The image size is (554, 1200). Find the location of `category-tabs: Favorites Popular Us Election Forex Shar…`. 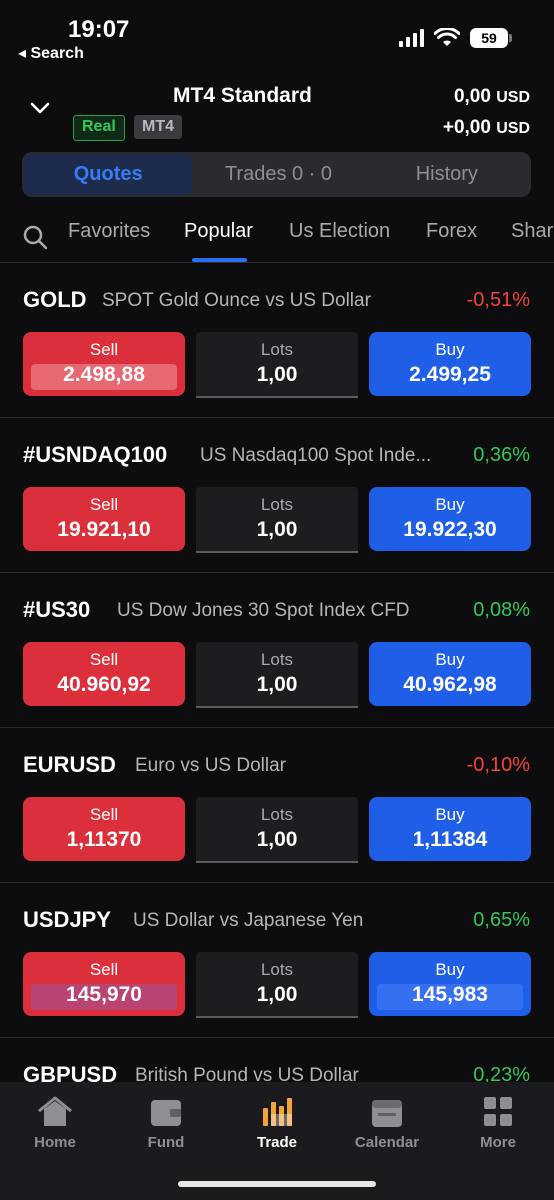

category-tabs: Favorites Popular Us Election Forex Shar… is located at coordinates (277, 237).